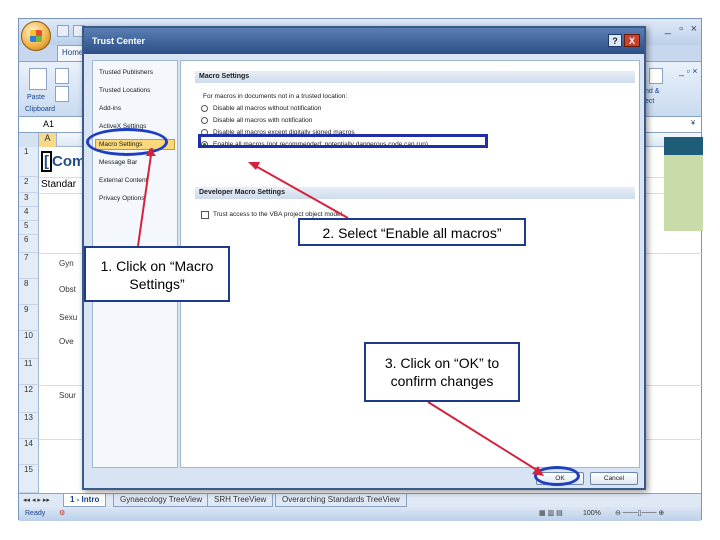 Image resolution: width=720 pixels, height=540 pixels. Describe the element at coordinates (67, 395) in the screenshot. I see `cell-a12: Sour` at that location.